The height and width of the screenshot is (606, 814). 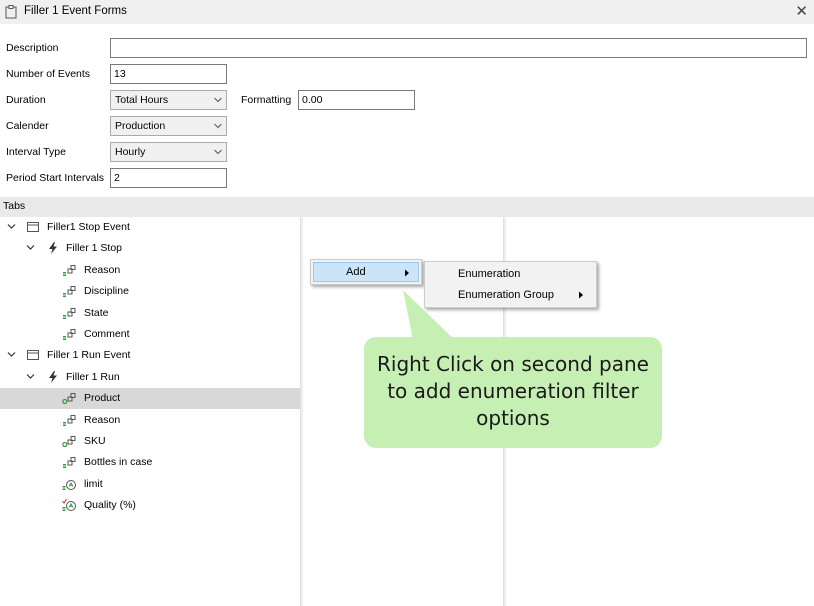 I want to click on tree-item-quality: Quality (%), so click(x=150, y=505).